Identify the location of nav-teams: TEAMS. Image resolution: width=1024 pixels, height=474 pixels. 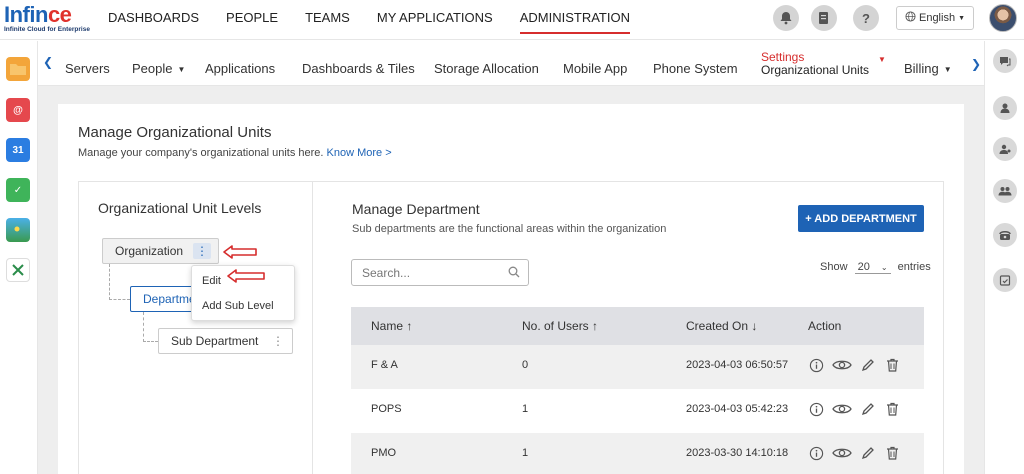
(327, 20).